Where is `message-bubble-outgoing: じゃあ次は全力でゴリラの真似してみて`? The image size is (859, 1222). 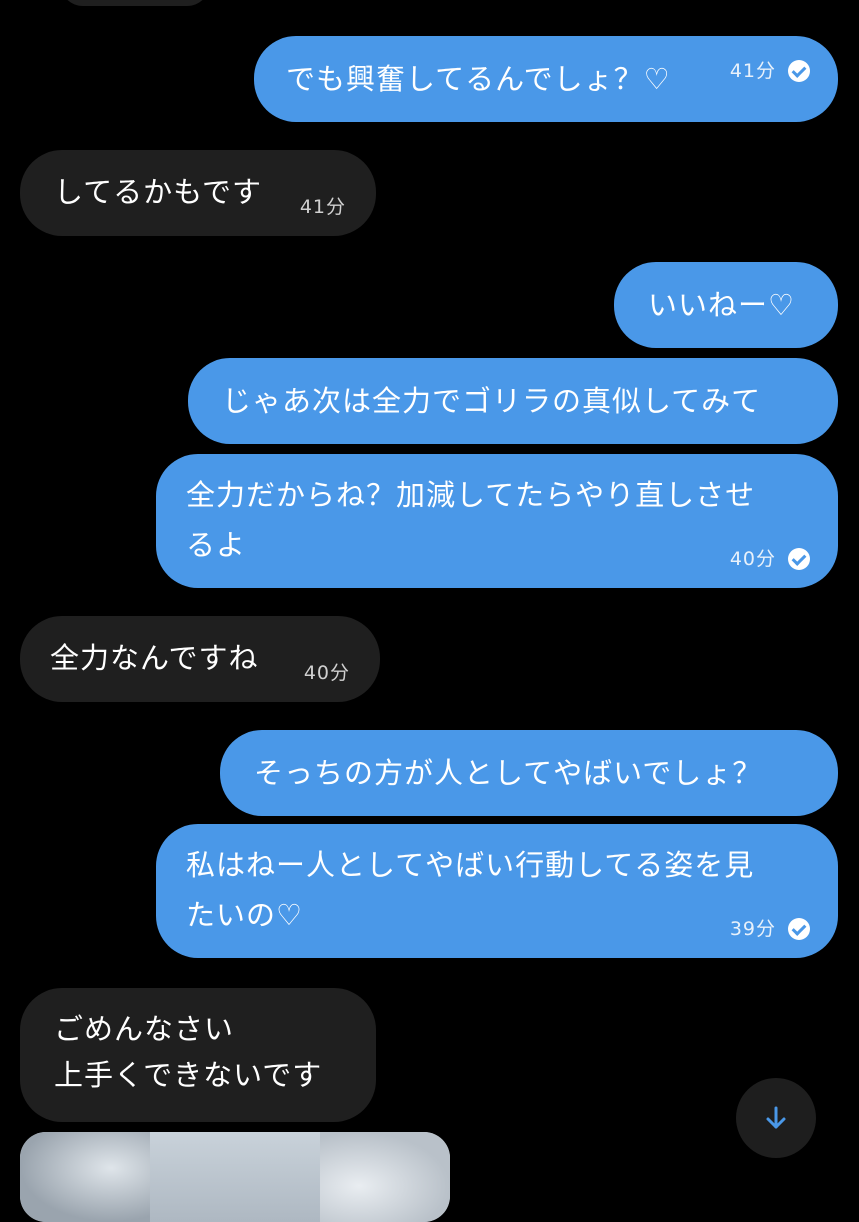
message-bubble-outgoing: じゃあ次は全力でゴリラの真似してみて is located at coordinates (513, 401).